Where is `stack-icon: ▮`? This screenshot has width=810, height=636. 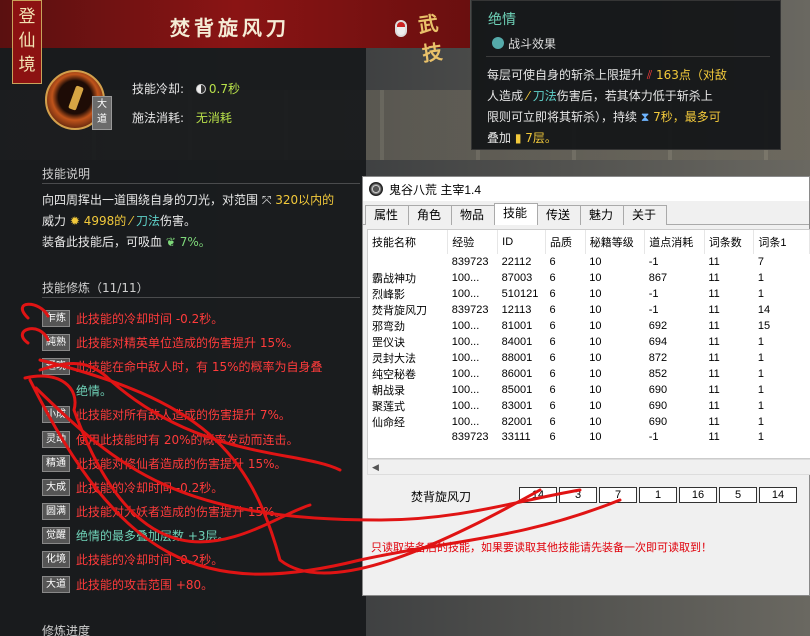
stack-icon: ▮ is located at coordinates (518, 138).